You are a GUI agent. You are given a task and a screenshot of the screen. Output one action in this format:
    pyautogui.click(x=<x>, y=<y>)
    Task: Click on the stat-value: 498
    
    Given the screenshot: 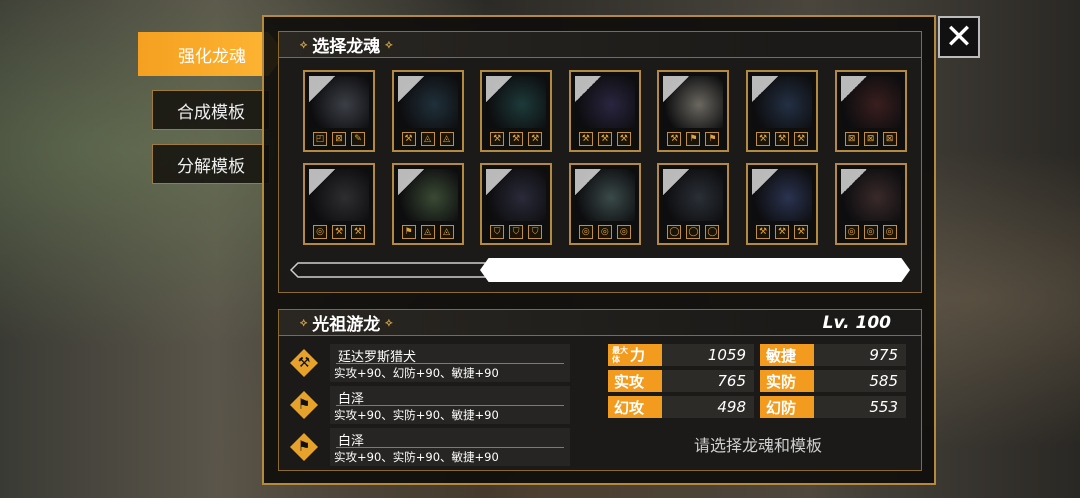 What is the action you would take?
    pyautogui.click(x=708, y=407)
    